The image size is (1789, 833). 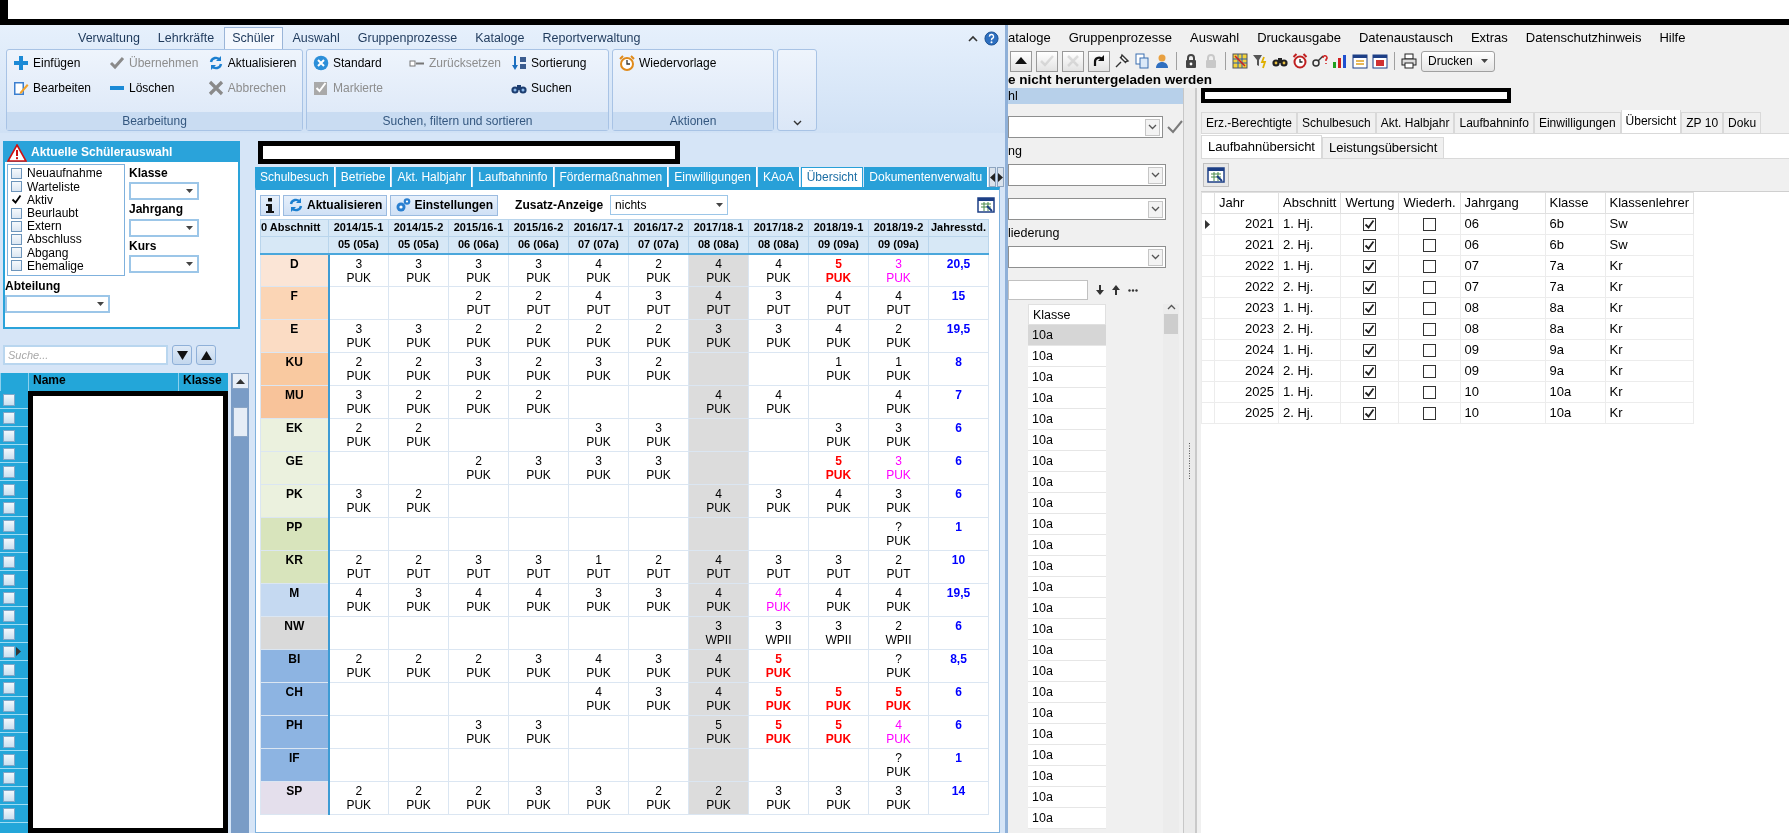 What do you see at coordinates (253, 38) in the screenshot?
I see `ribbon-tab: Schüler` at bounding box center [253, 38].